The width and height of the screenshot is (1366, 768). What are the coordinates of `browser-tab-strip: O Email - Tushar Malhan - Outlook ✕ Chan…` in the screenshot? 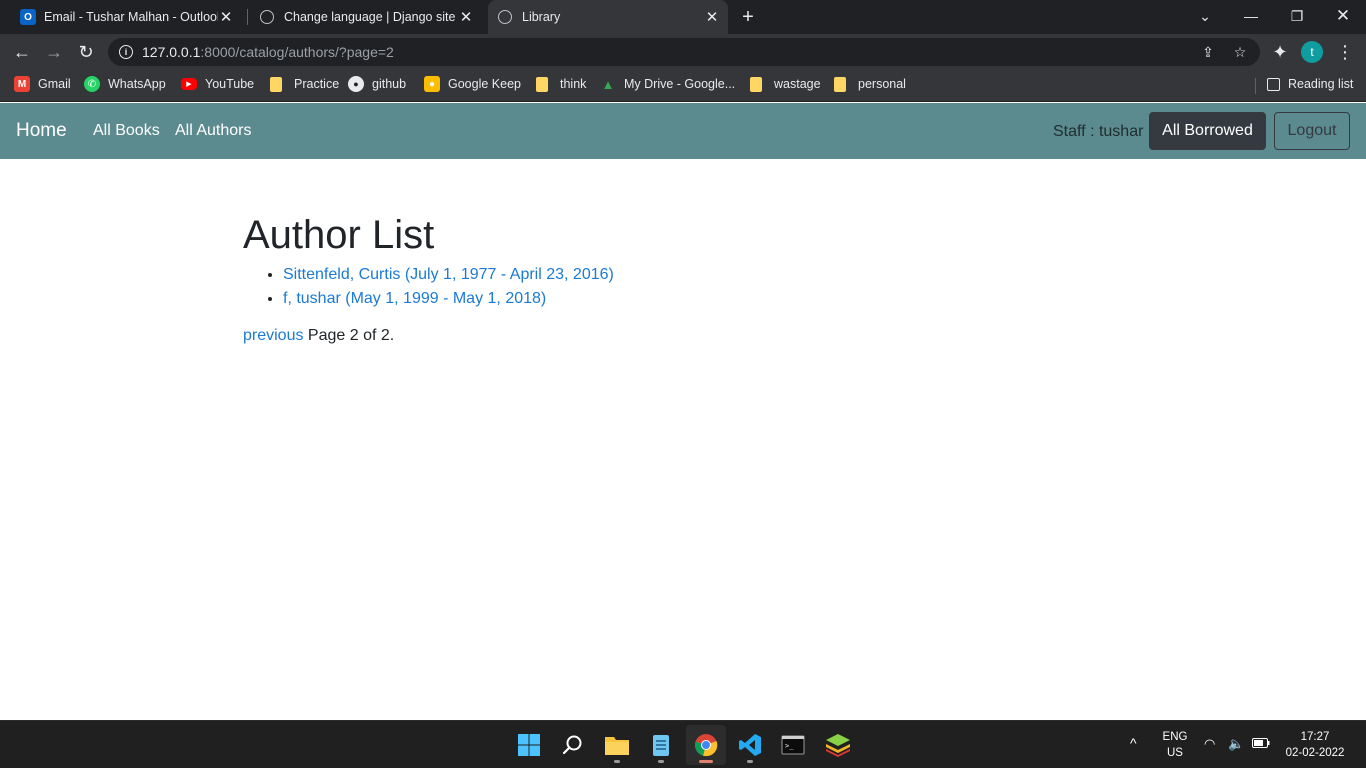 It's located at (683, 17).